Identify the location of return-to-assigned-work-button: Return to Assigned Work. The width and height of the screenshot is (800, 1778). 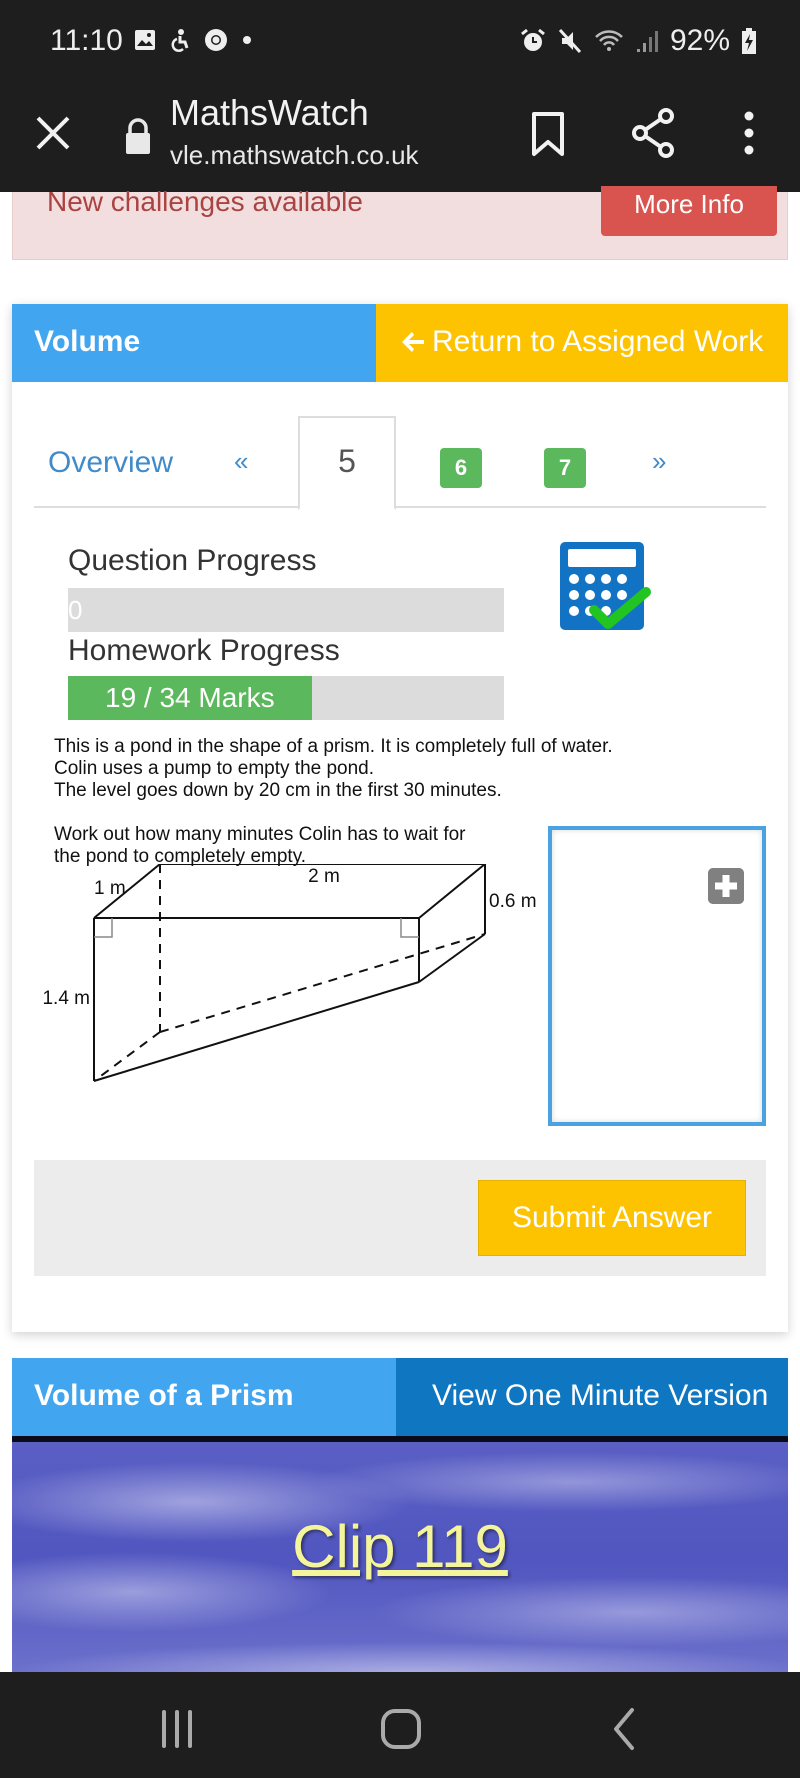
(582, 343).